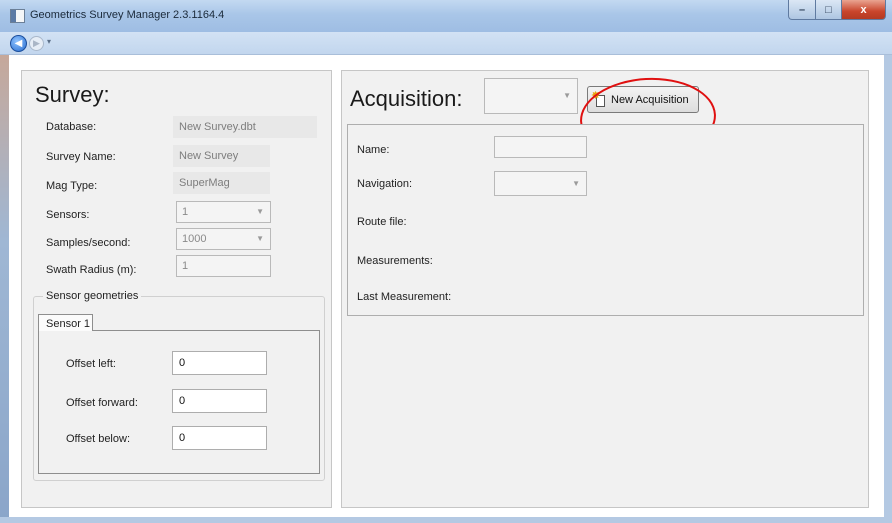 The width and height of the screenshot is (892, 523). What do you see at coordinates (406, 98) in the screenshot?
I see `acquisition-heading: Acquisition:` at bounding box center [406, 98].